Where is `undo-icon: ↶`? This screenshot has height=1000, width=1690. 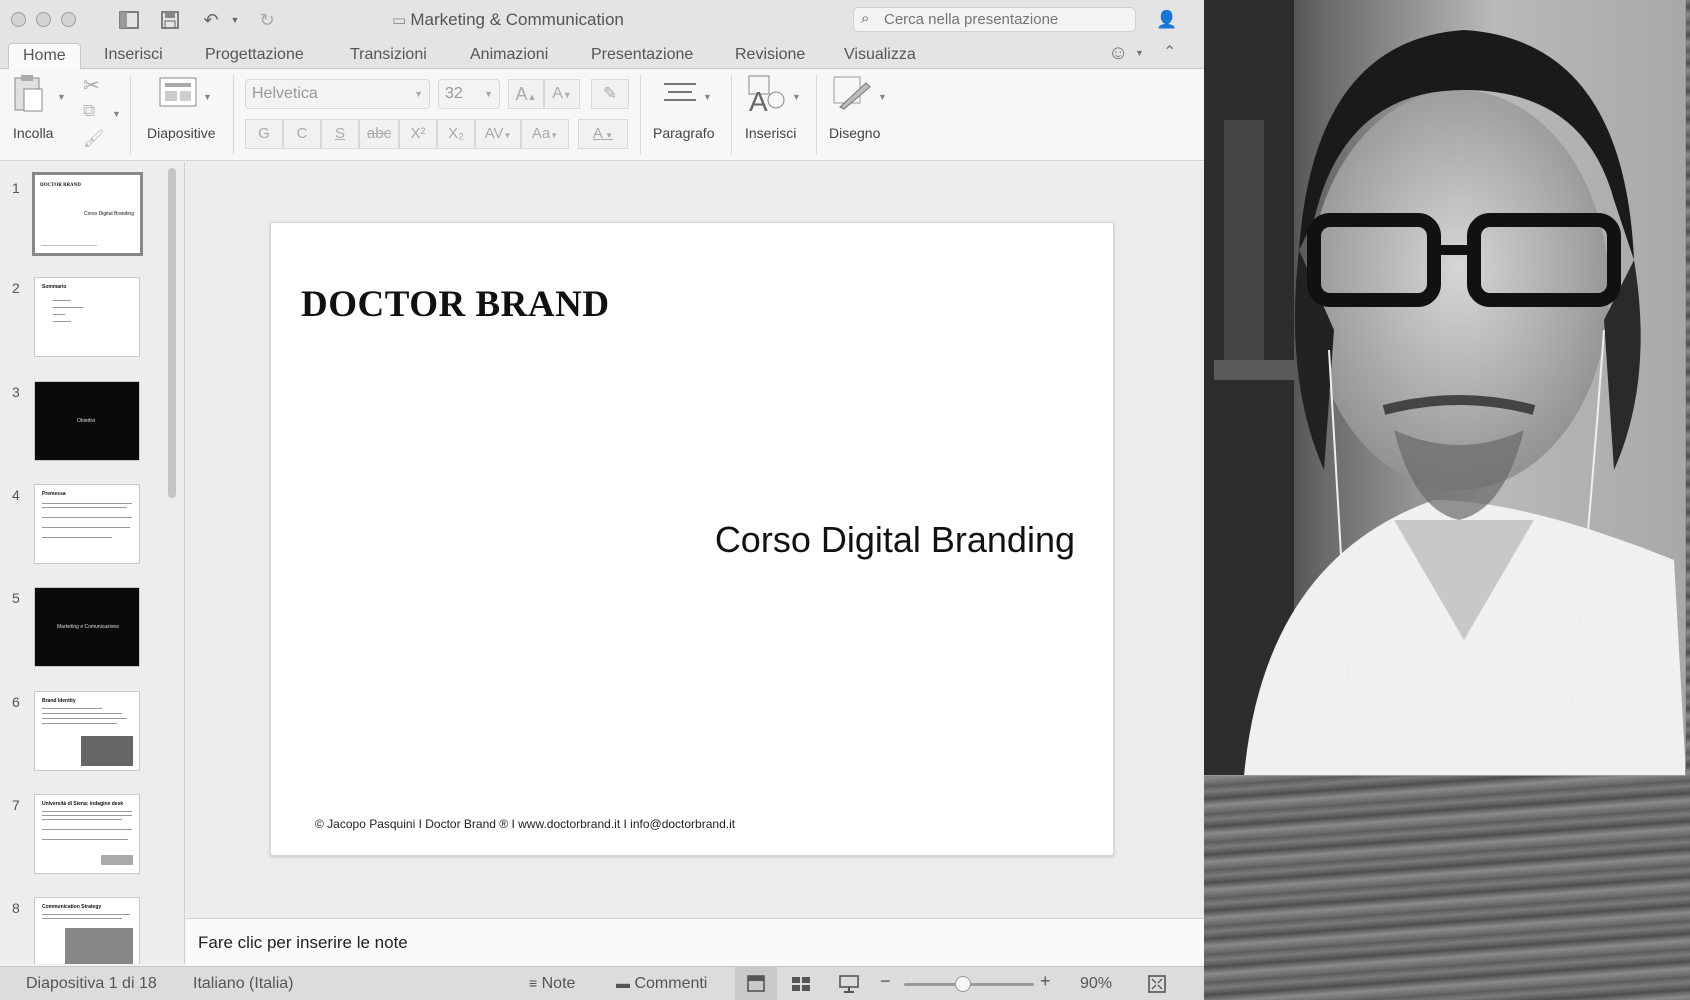 undo-icon: ↶ is located at coordinates (211, 20).